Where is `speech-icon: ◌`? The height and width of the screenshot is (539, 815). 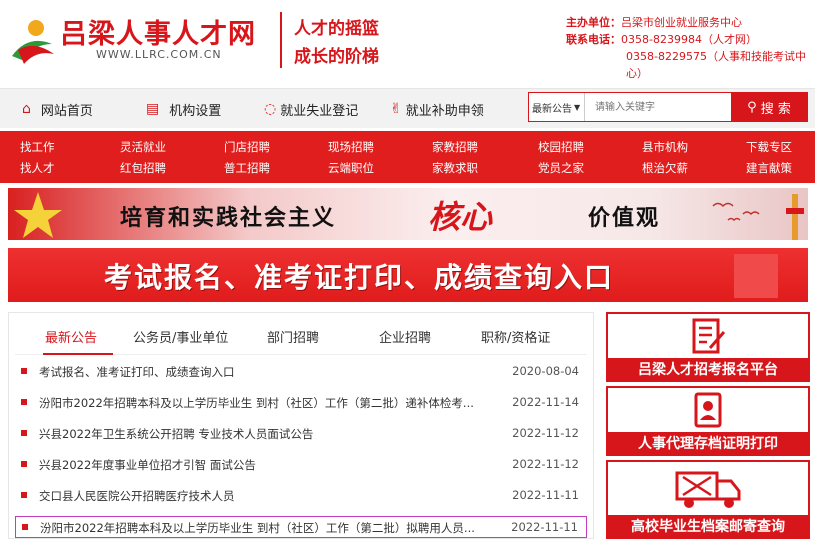 speech-icon: ◌ is located at coordinates (270, 109).